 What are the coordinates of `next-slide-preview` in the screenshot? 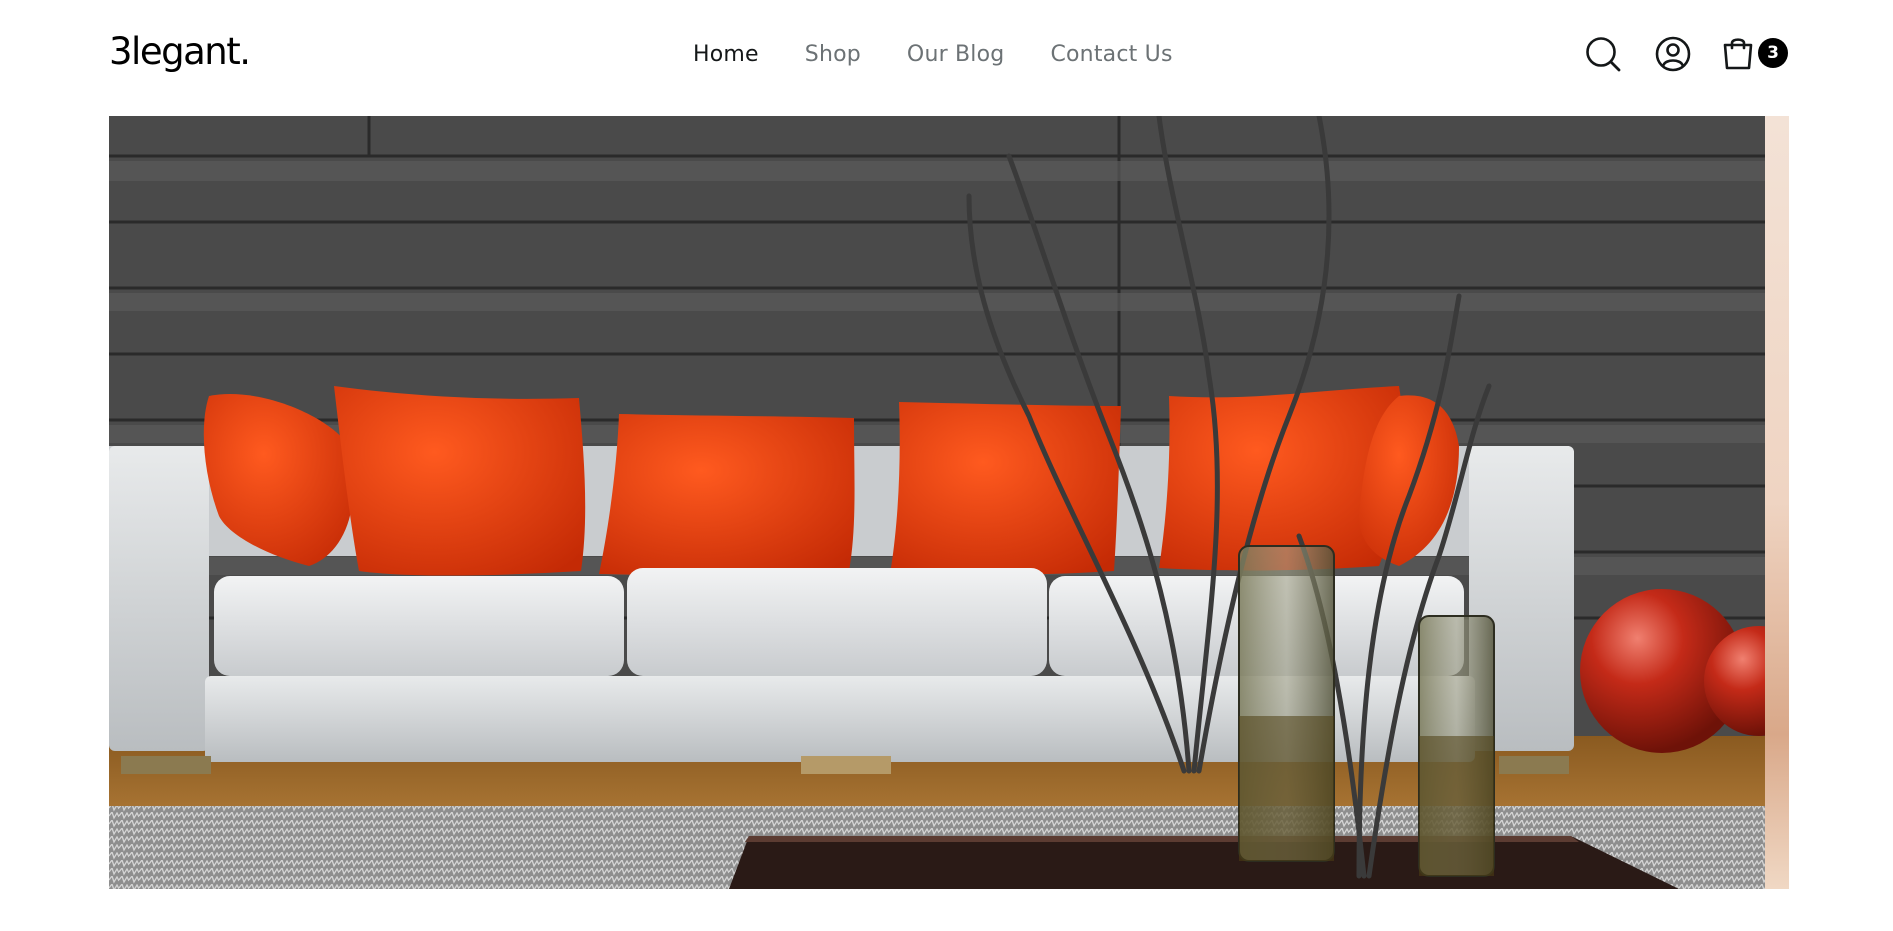 It's located at (1777, 502).